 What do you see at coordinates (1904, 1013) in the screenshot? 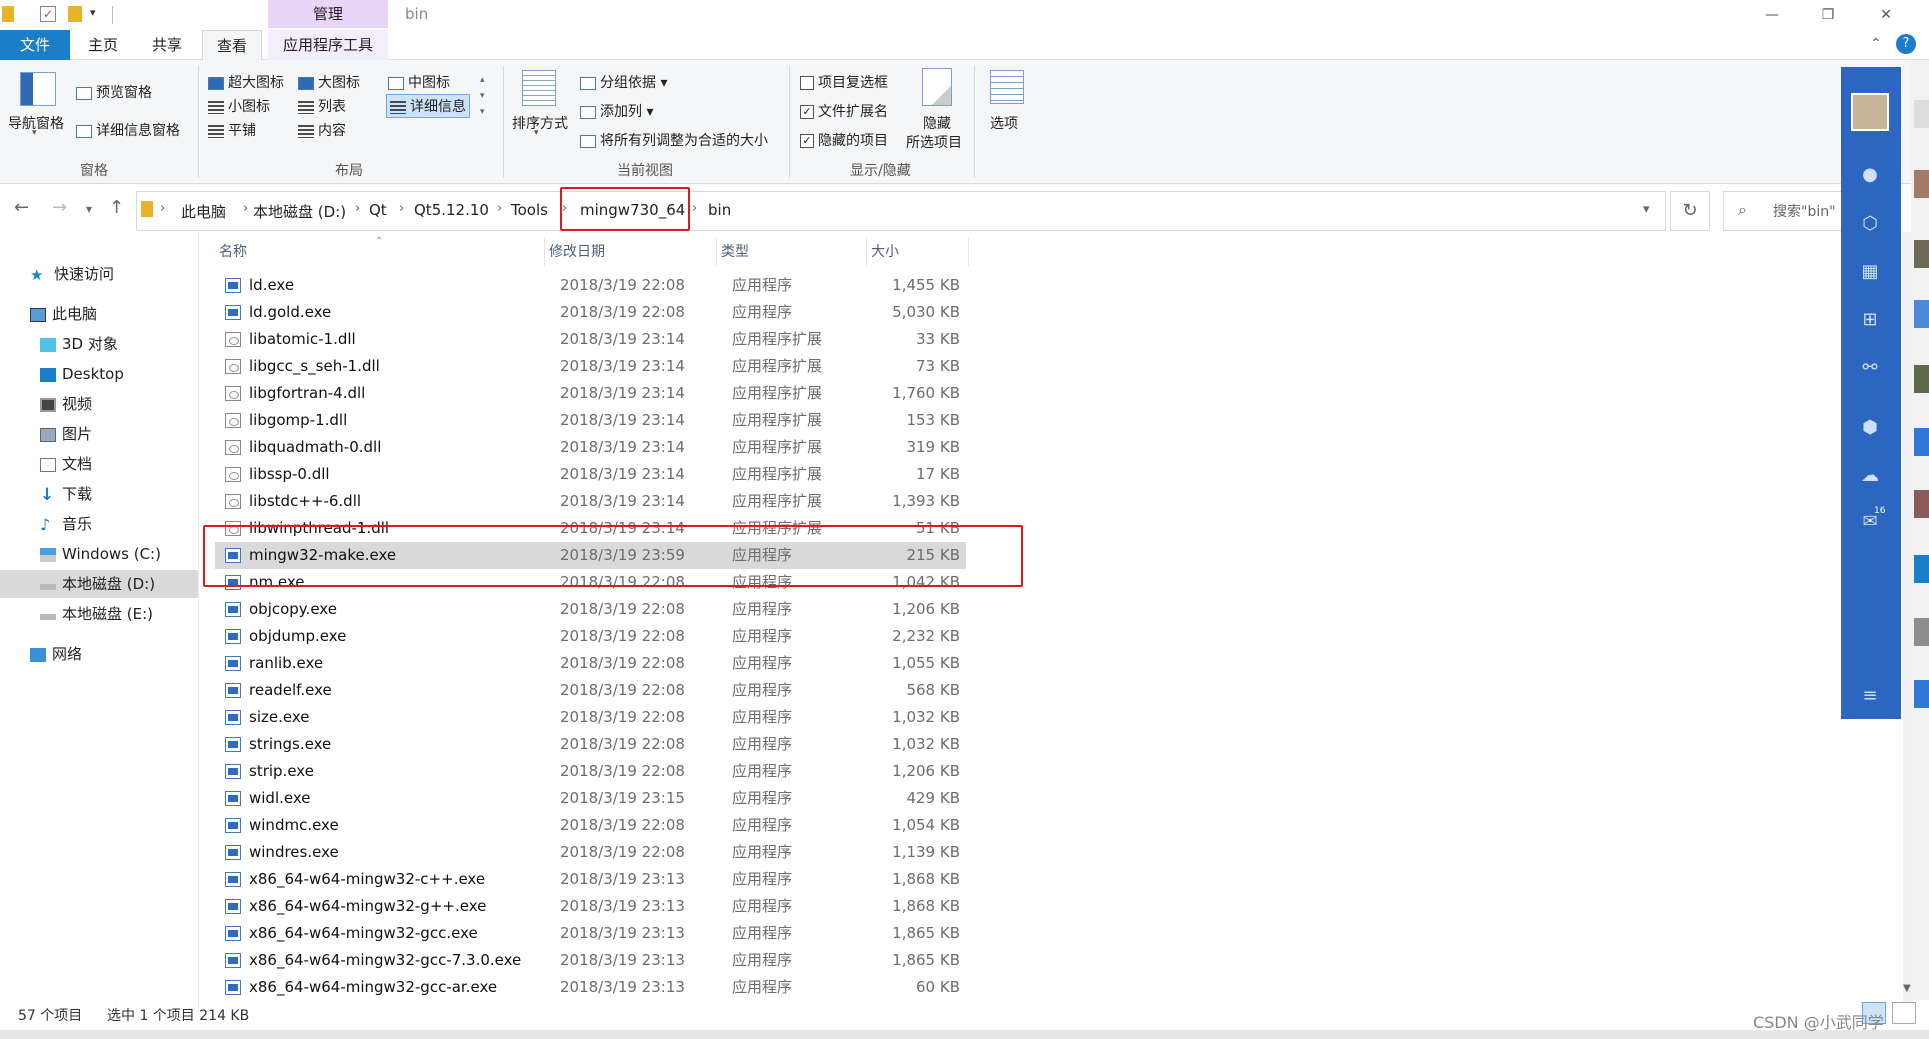
I see `large-icons-view-icon` at bounding box center [1904, 1013].